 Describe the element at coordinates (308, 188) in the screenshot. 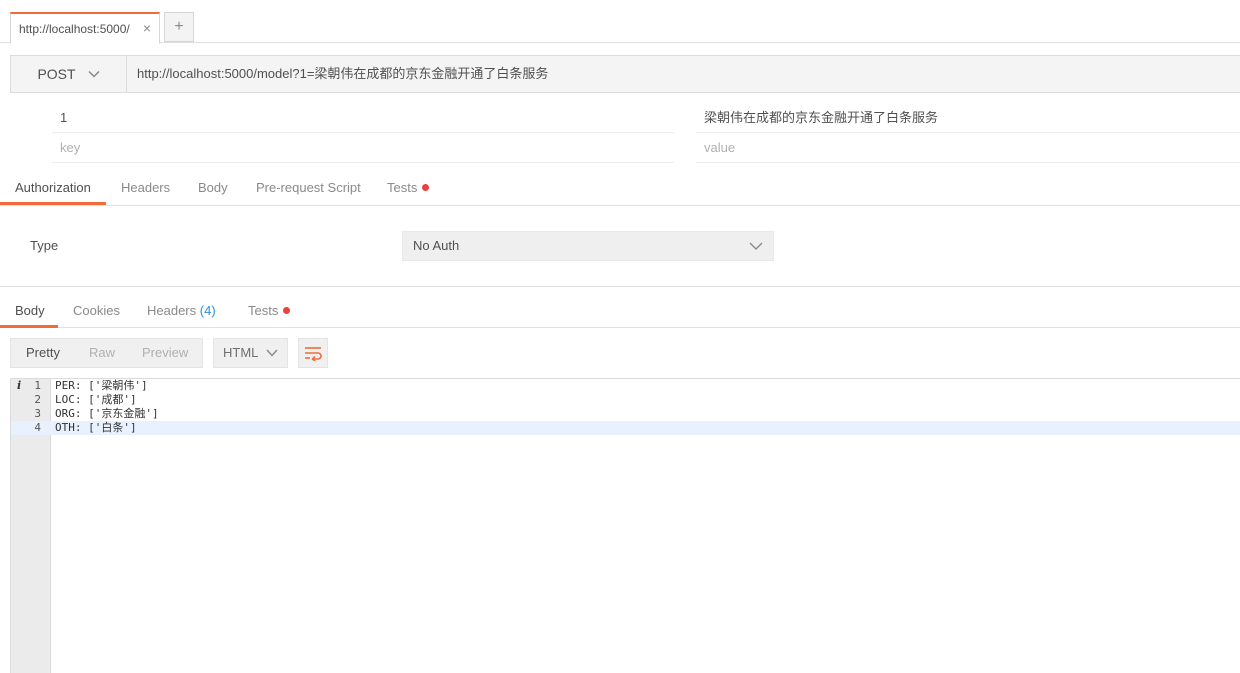

I see `tab-pre-request-script: Pre-request Script` at that location.